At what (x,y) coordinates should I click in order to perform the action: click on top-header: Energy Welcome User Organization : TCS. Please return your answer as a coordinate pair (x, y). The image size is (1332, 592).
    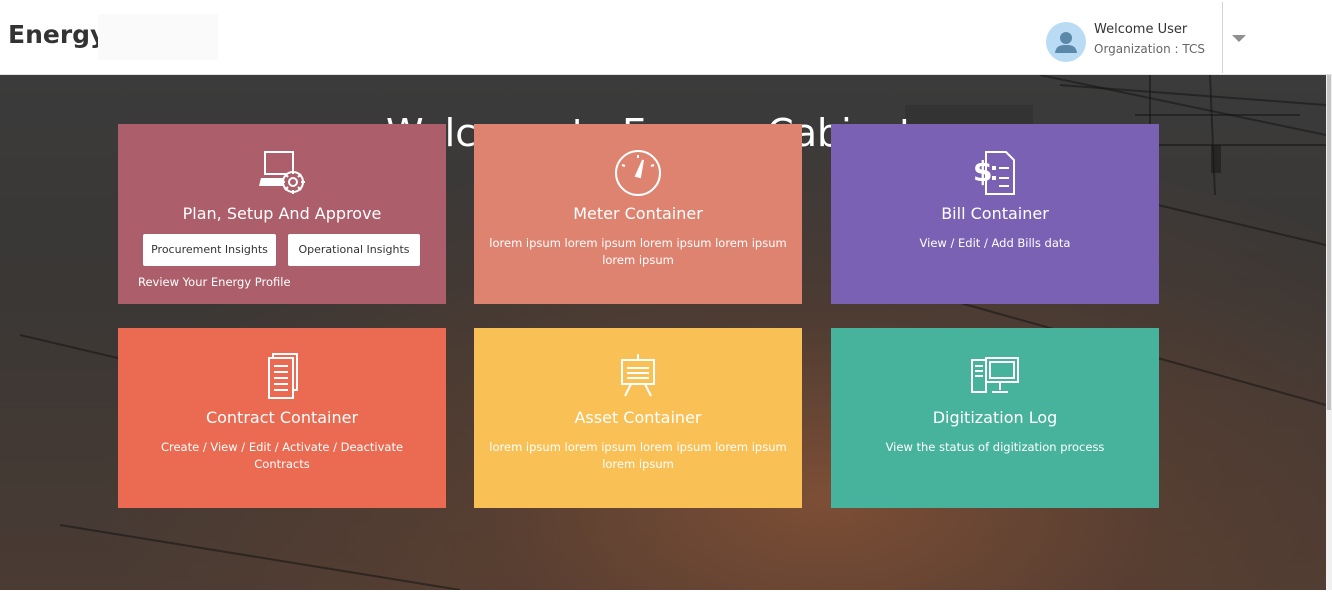
    Looking at the image, I should click on (666, 37).